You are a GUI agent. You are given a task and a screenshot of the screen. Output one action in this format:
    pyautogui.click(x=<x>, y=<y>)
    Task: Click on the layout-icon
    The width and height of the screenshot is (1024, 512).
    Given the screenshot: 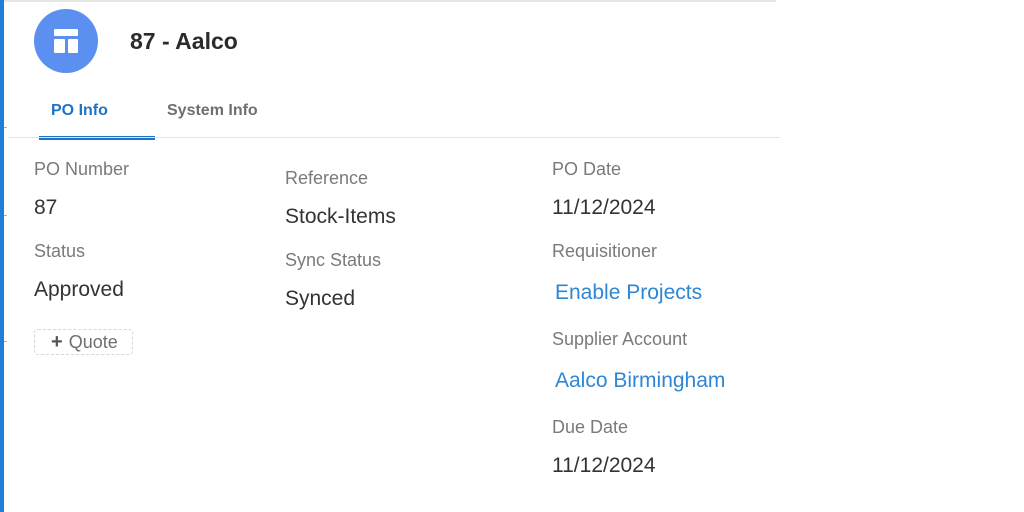 What is the action you would take?
    pyautogui.click(x=66, y=41)
    